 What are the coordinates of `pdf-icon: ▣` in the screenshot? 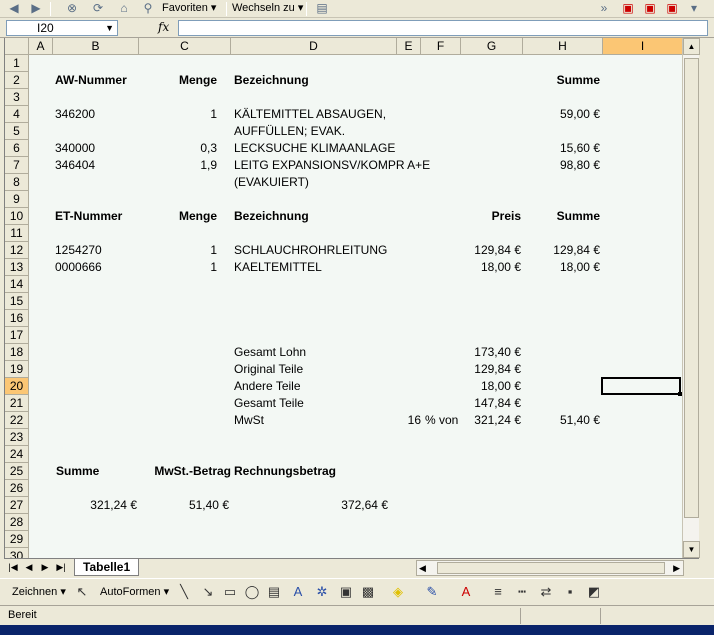 It's located at (628, 8).